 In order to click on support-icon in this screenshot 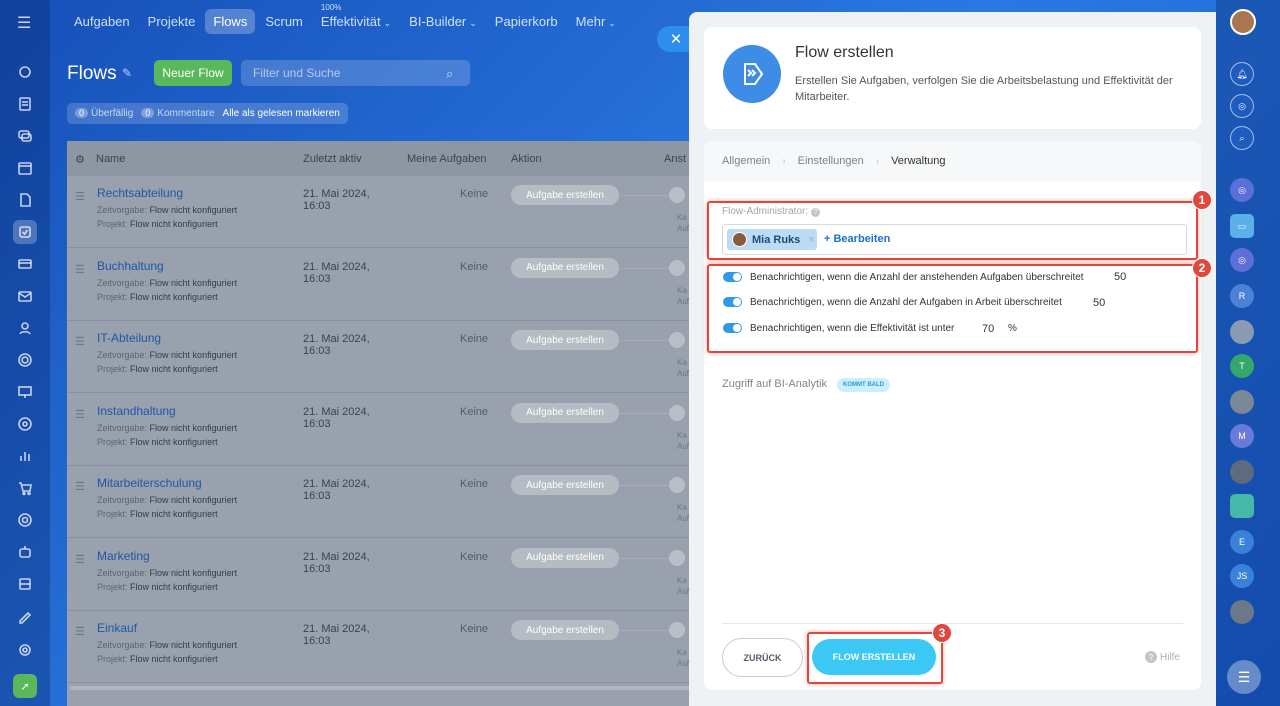, I will do `click(25, 520)`.